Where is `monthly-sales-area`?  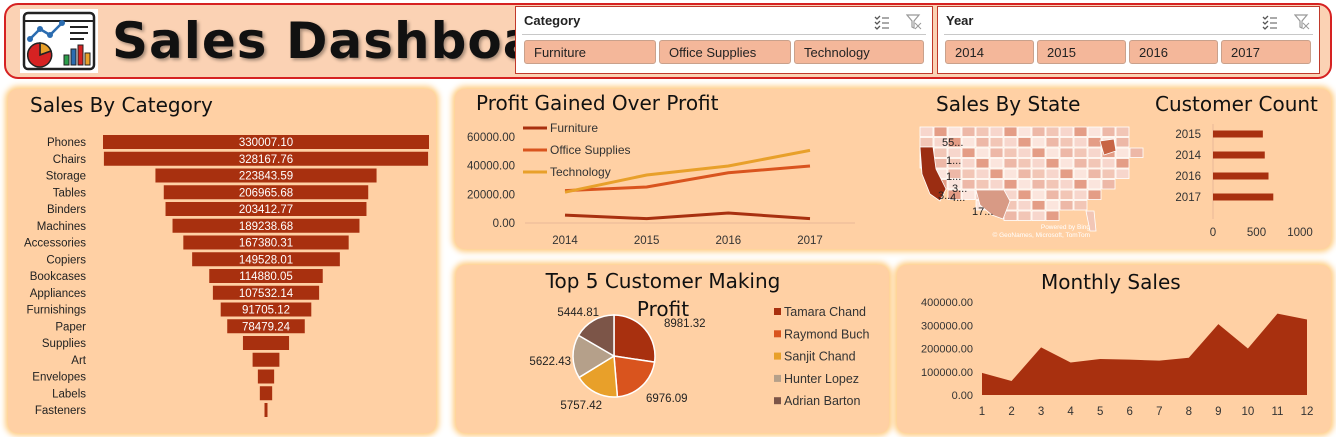
monthly-sales-area is located at coordinates (1144, 354).